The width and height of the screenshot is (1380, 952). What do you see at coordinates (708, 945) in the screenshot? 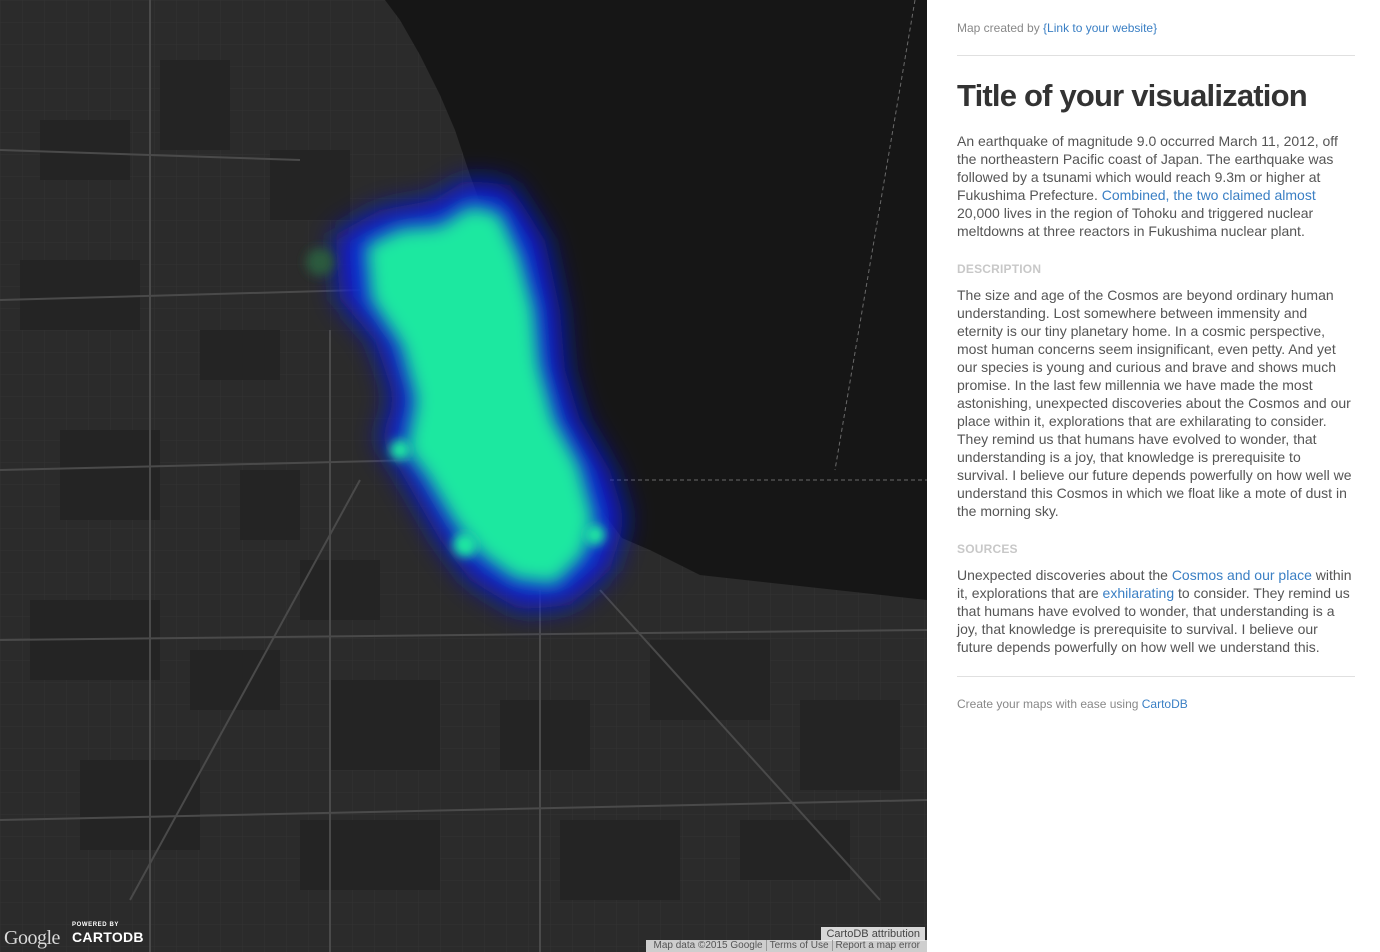
I see `map-data-text: Map data ©2015 Google` at bounding box center [708, 945].